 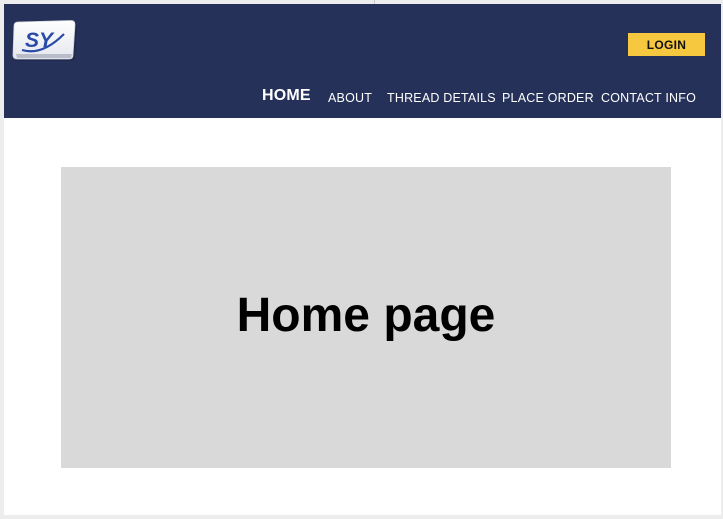 I want to click on nav-item-thread-details: THREAD DETAILS, so click(x=441, y=98).